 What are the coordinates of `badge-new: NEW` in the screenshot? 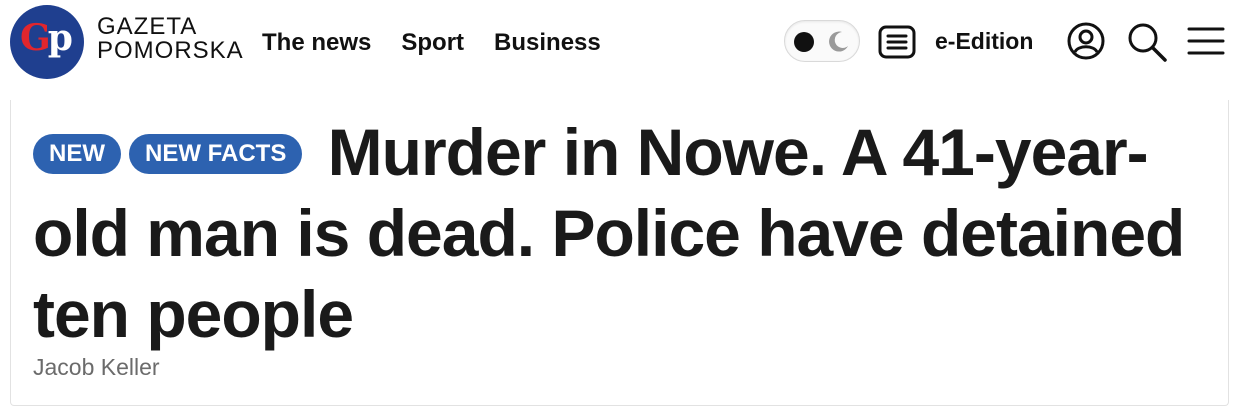 It's located at (77, 154).